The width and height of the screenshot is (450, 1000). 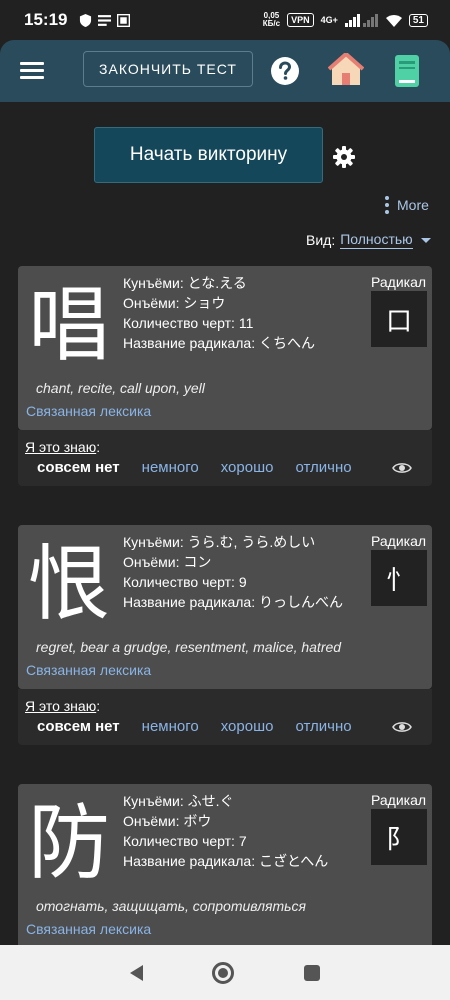 I want to click on signal-icon, so click(x=361, y=20).